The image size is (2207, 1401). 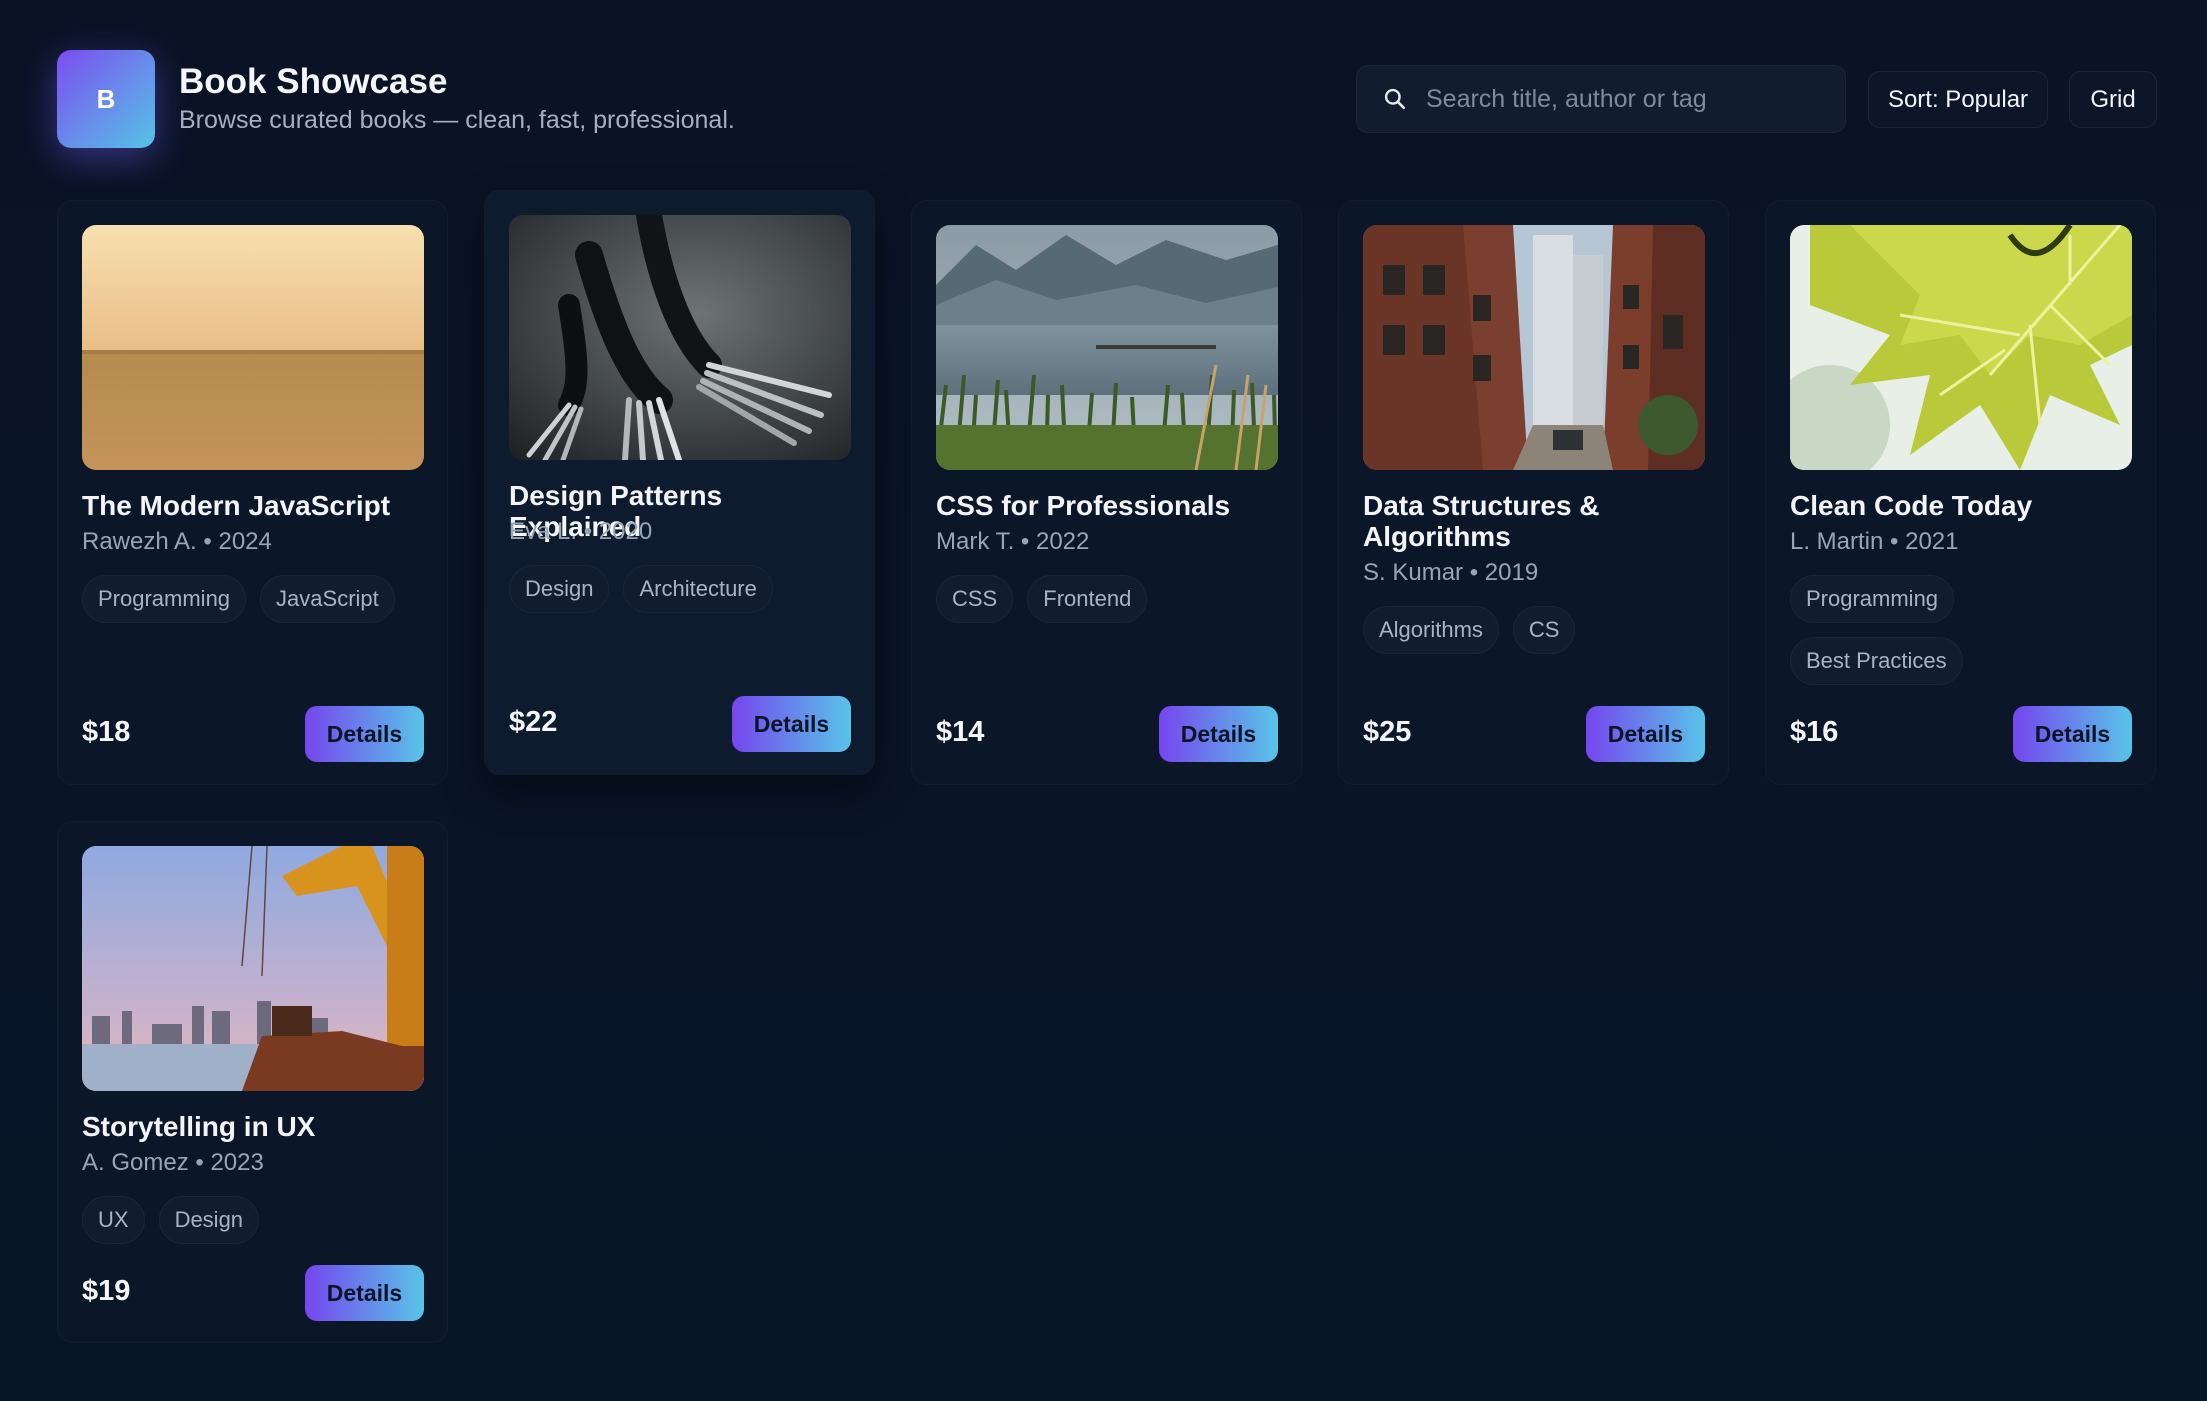 I want to click on book-meta: S. Kumar • 2019, so click(x=1451, y=572).